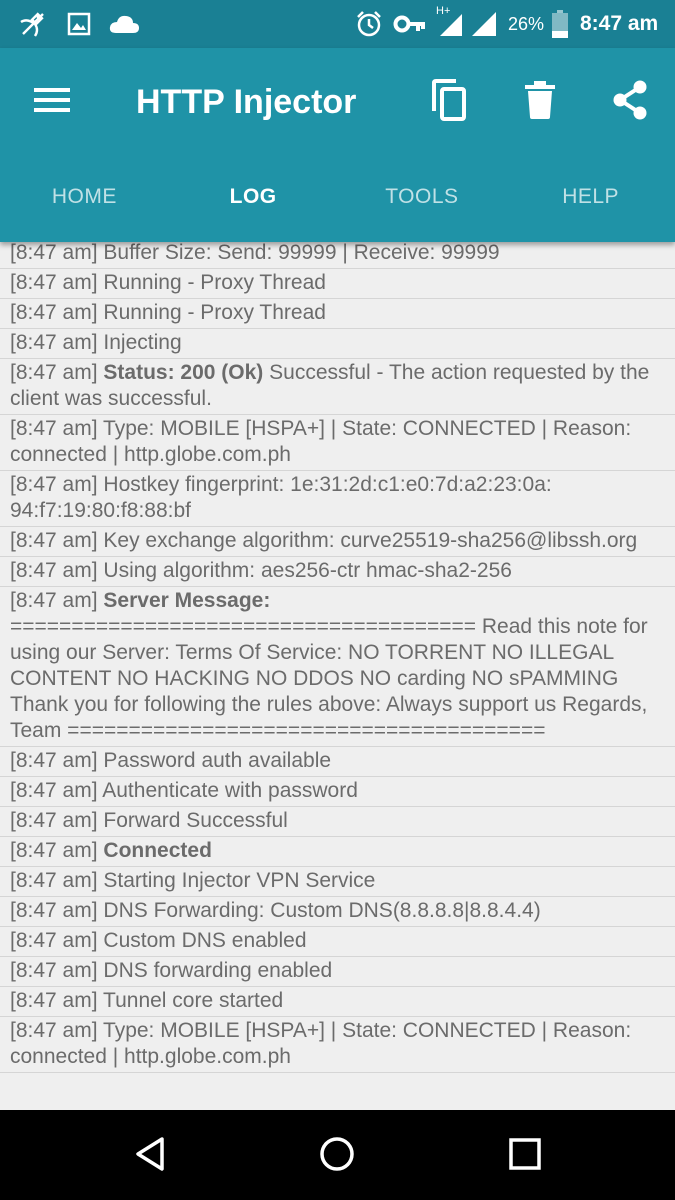  What do you see at coordinates (205, 940) in the screenshot?
I see `log-message: Custom DNS enabled` at bounding box center [205, 940].